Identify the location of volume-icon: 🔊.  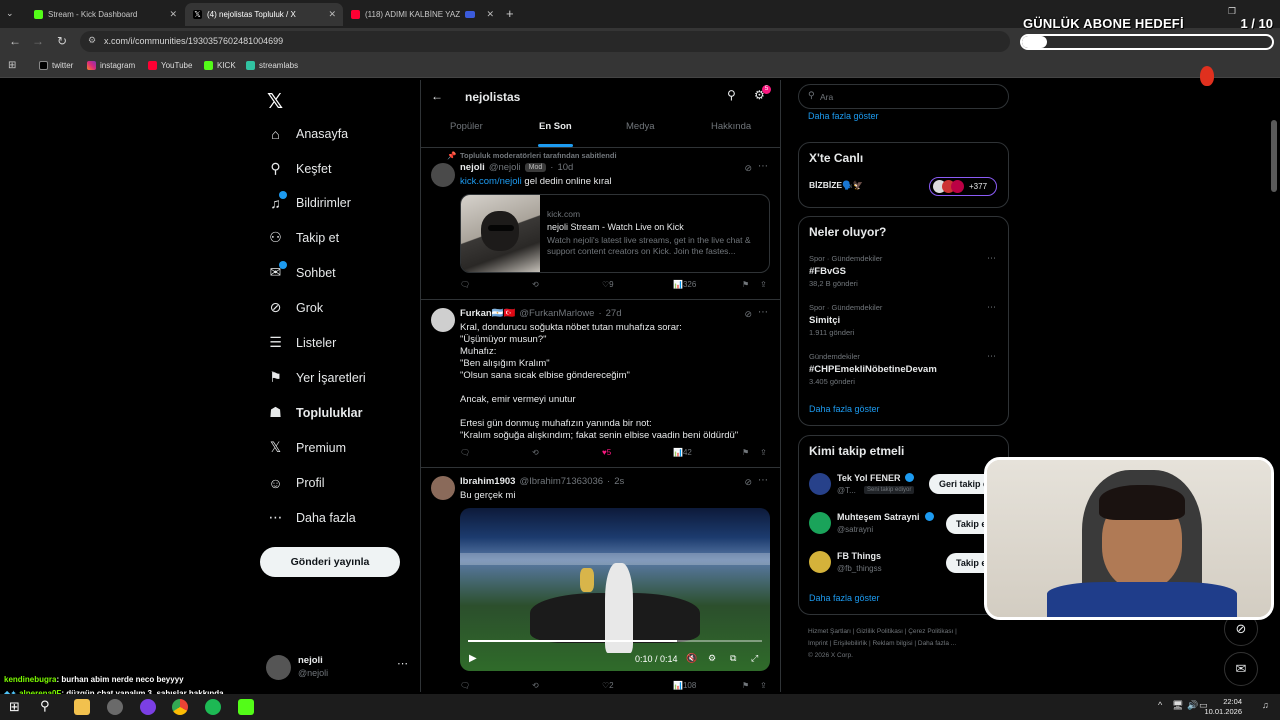
(1192, 705).